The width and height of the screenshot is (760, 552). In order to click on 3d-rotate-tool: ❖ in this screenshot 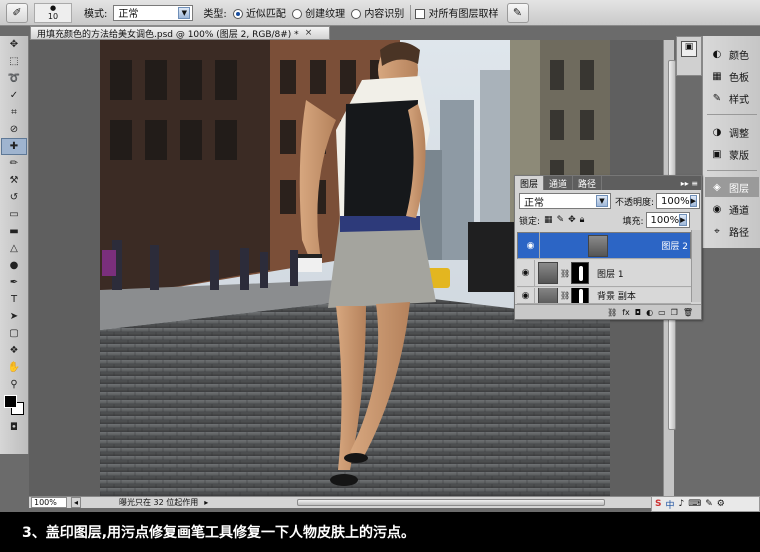, I will do `click(14, 350)`.